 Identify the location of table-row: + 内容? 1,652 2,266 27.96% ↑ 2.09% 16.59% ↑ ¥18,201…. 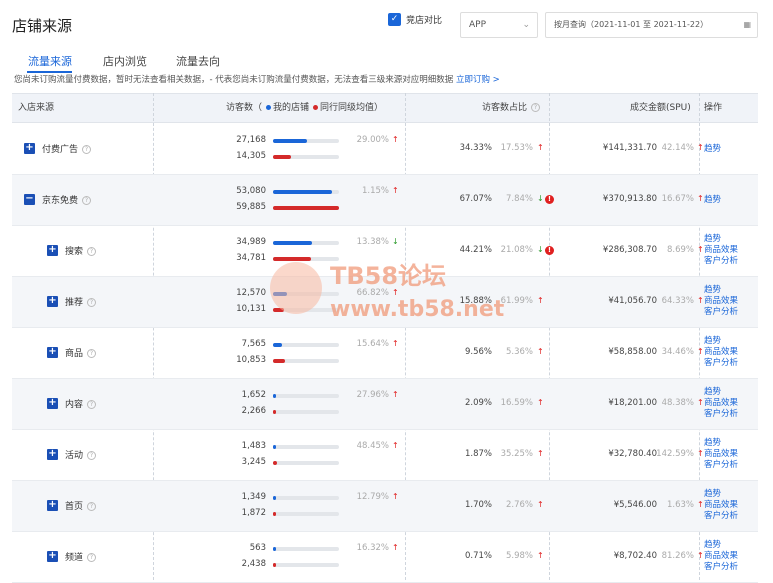
(385, 404).